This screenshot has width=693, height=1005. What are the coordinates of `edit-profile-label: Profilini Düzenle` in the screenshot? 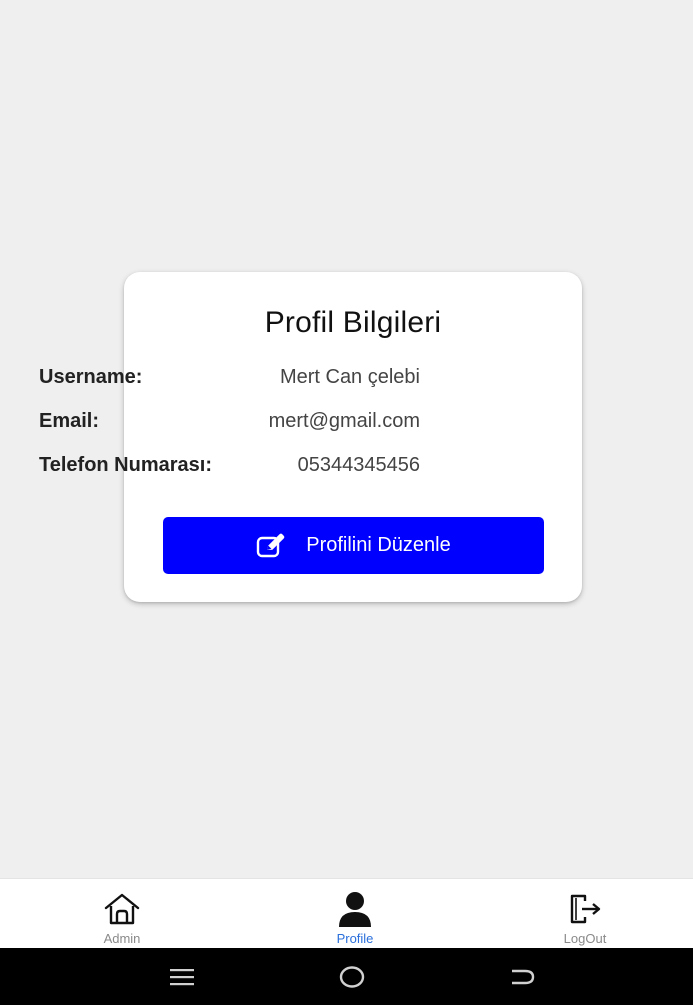 It's located at (378, 545).